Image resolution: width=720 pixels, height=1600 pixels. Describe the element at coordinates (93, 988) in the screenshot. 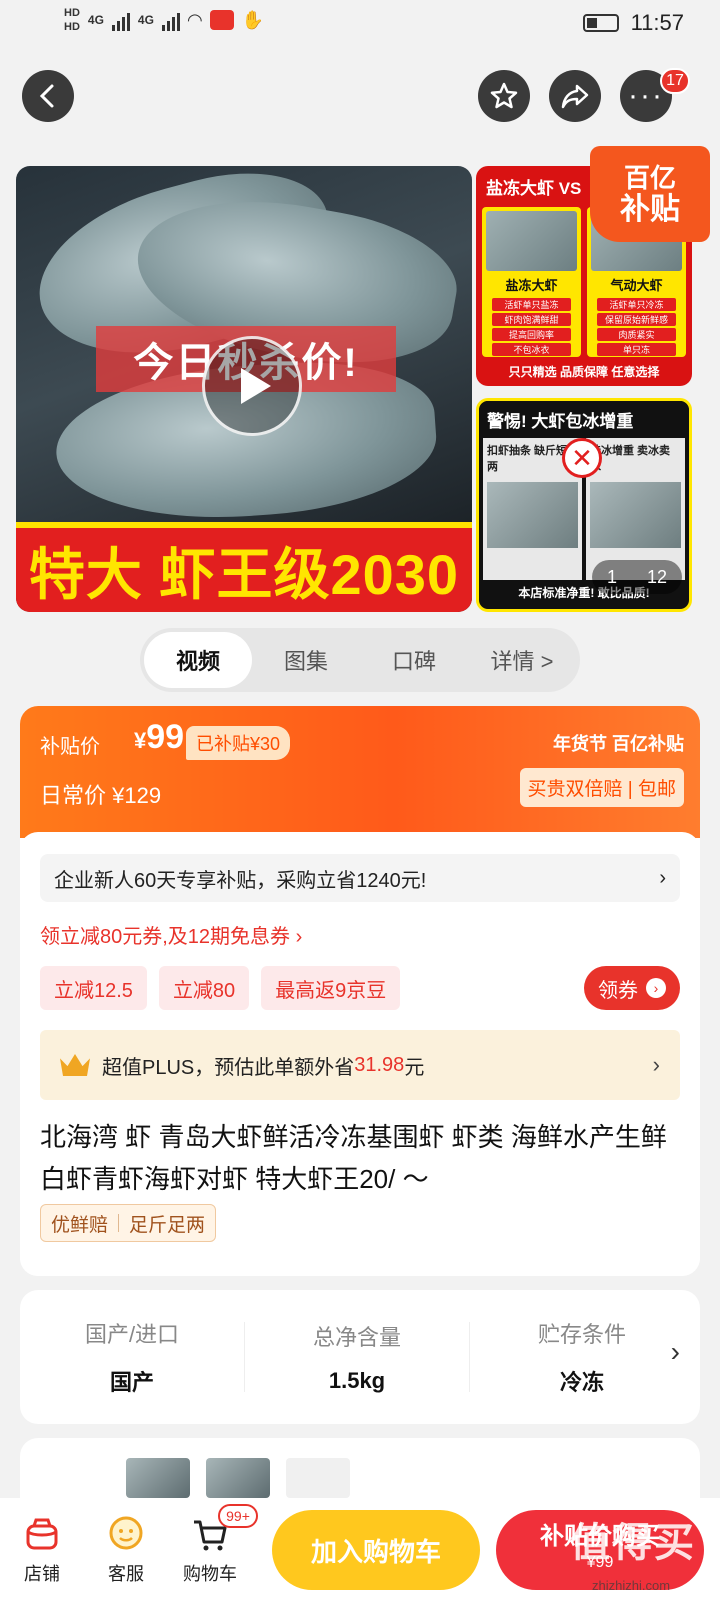

I see `discount-chip: 立减12.5` at that location.